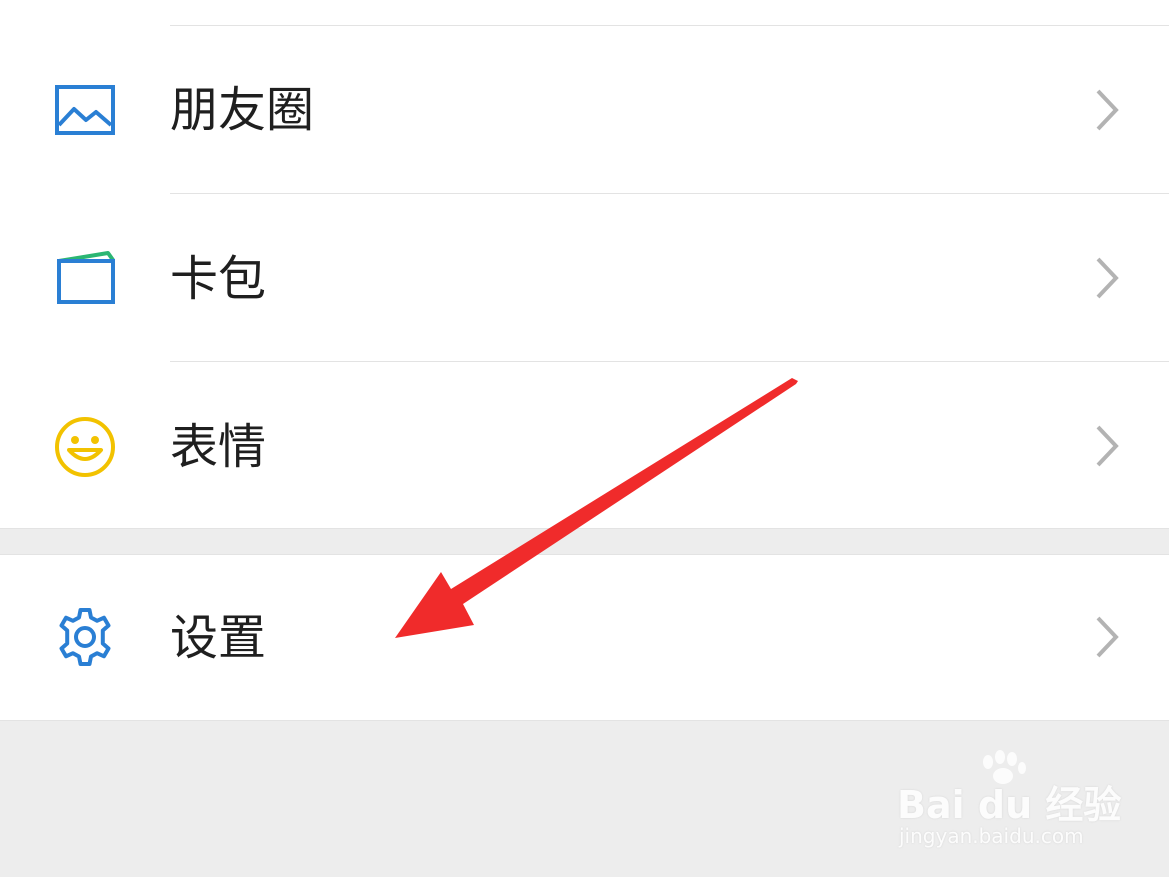 The width and height of the screenshot is (1169, 877). I want to click on gear-icon, so click(85, 637).